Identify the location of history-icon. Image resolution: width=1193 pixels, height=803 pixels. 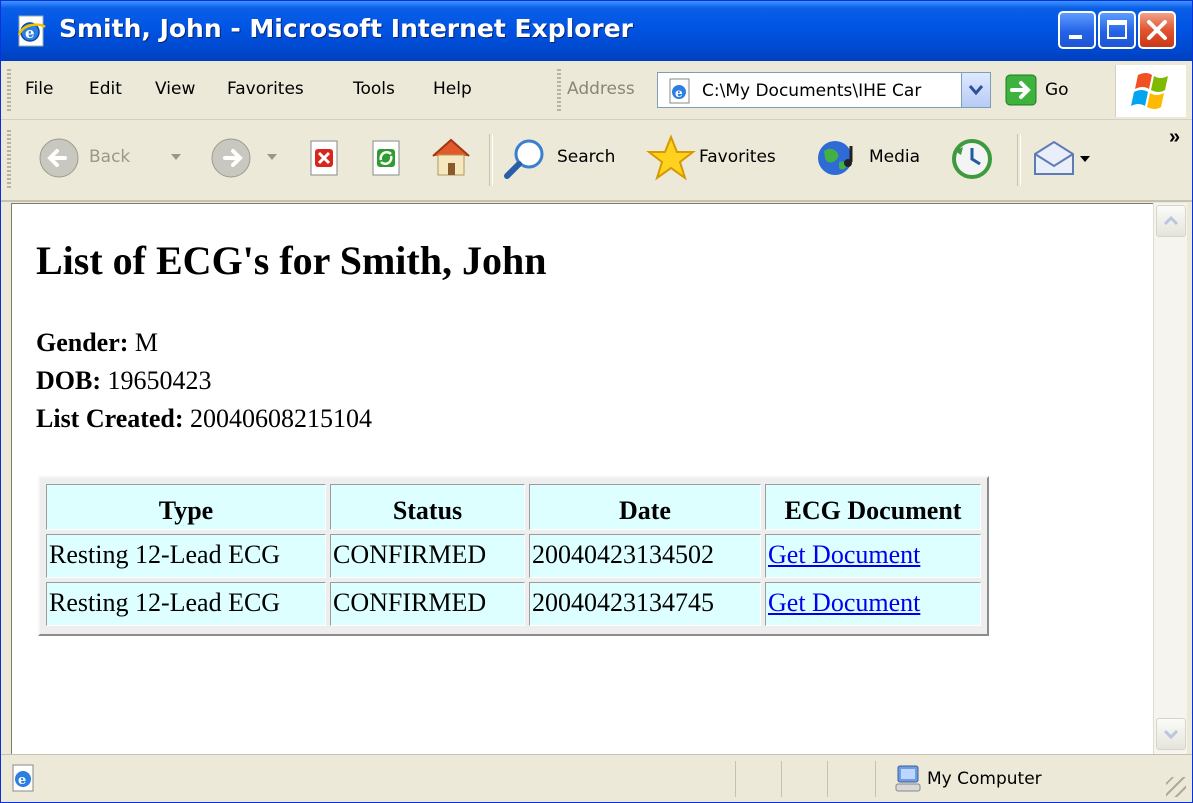
(972, 161).